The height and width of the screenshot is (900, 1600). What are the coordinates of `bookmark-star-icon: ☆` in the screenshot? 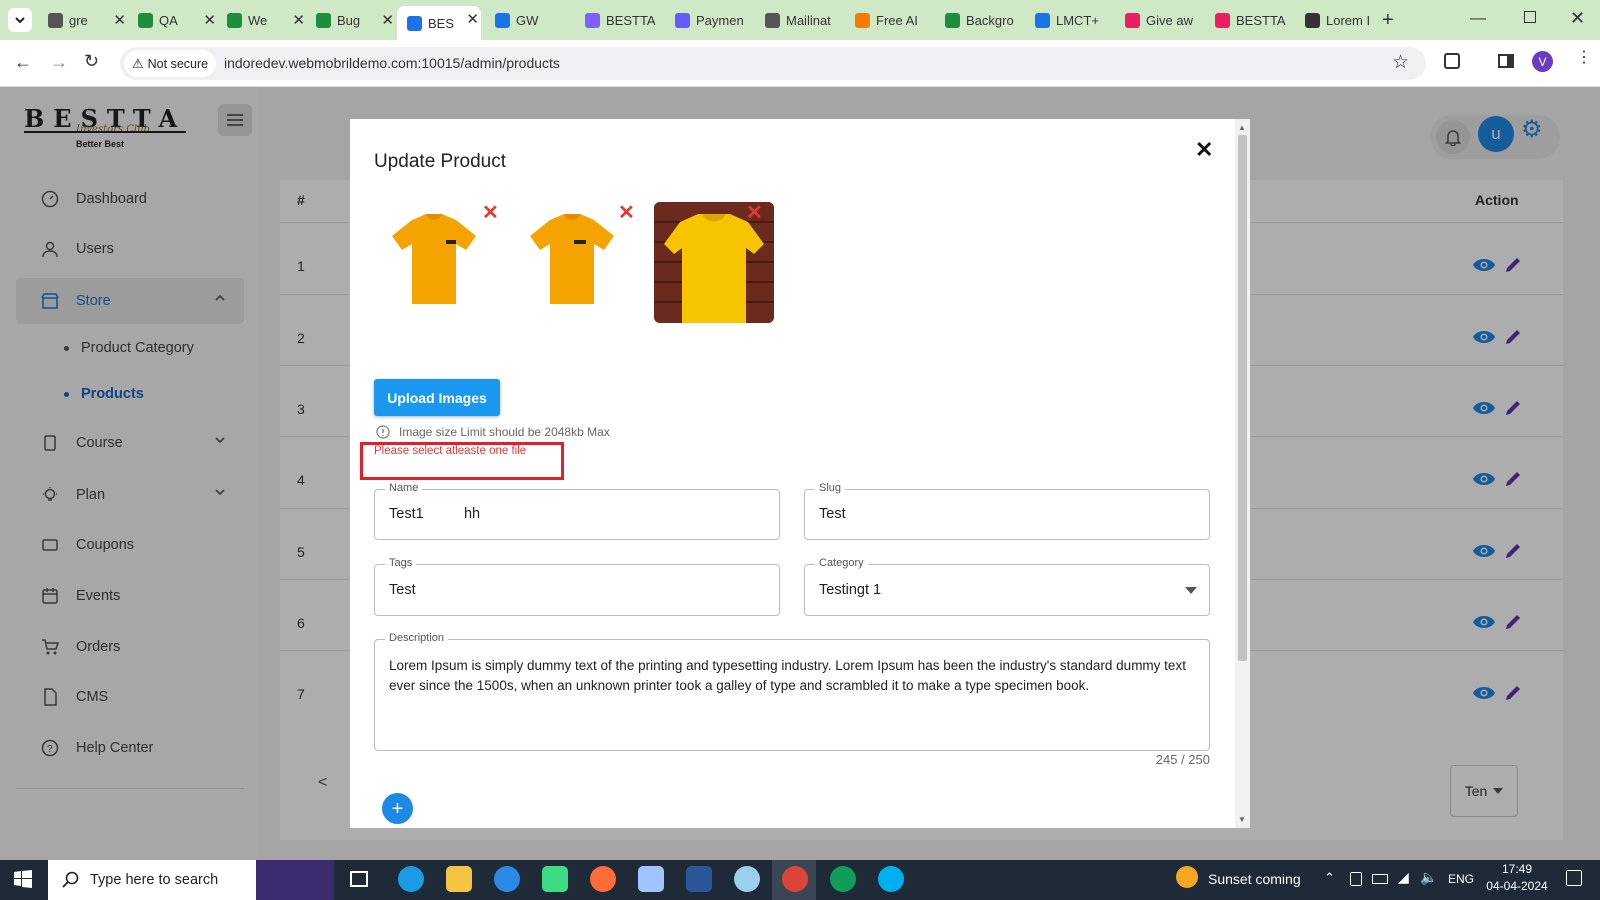 It's located at (1400, 62).